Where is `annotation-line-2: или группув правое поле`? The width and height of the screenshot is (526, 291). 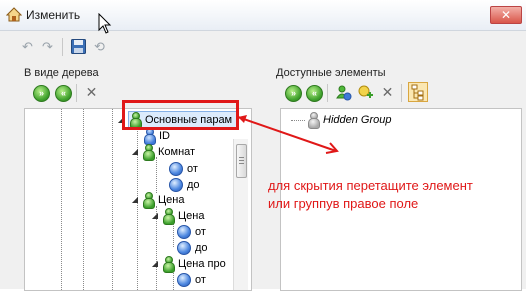 annotation-line-2: или группув правое поле is located at coordinates (343, 203).